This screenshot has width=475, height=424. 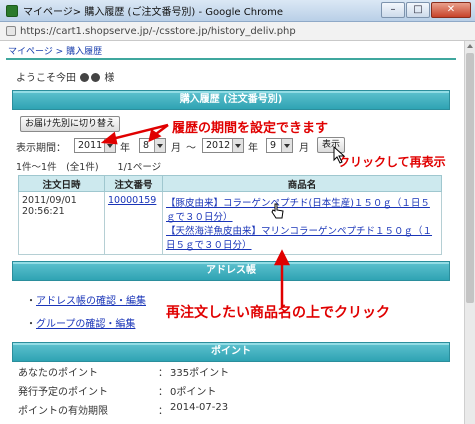 What do you see at coordinates (133, 223) in the screenshot?
I see `order-number-cell: 10000159` at bounding box center [133, 223].